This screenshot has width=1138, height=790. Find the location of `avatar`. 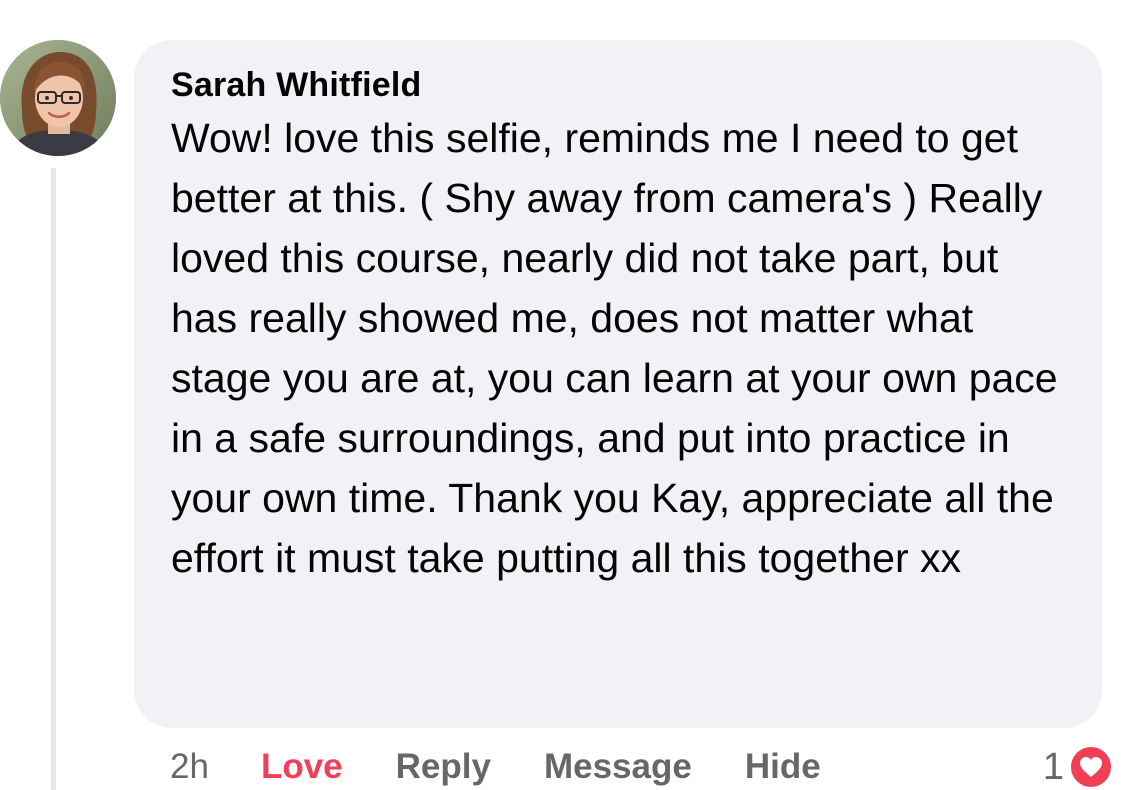

avatar is located at coordinates (58, 98).